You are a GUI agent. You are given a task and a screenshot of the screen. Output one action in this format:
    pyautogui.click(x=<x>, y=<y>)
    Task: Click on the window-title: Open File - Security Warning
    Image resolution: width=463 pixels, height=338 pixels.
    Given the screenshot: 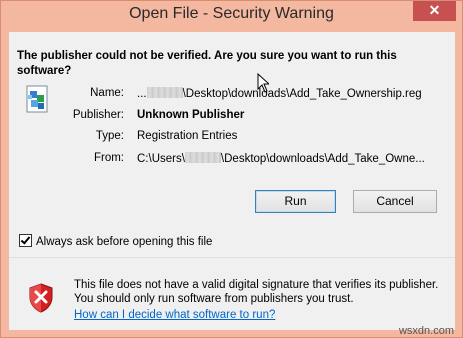 What is the action you would take?
    pyautogui.click(x=231, y=13)
    